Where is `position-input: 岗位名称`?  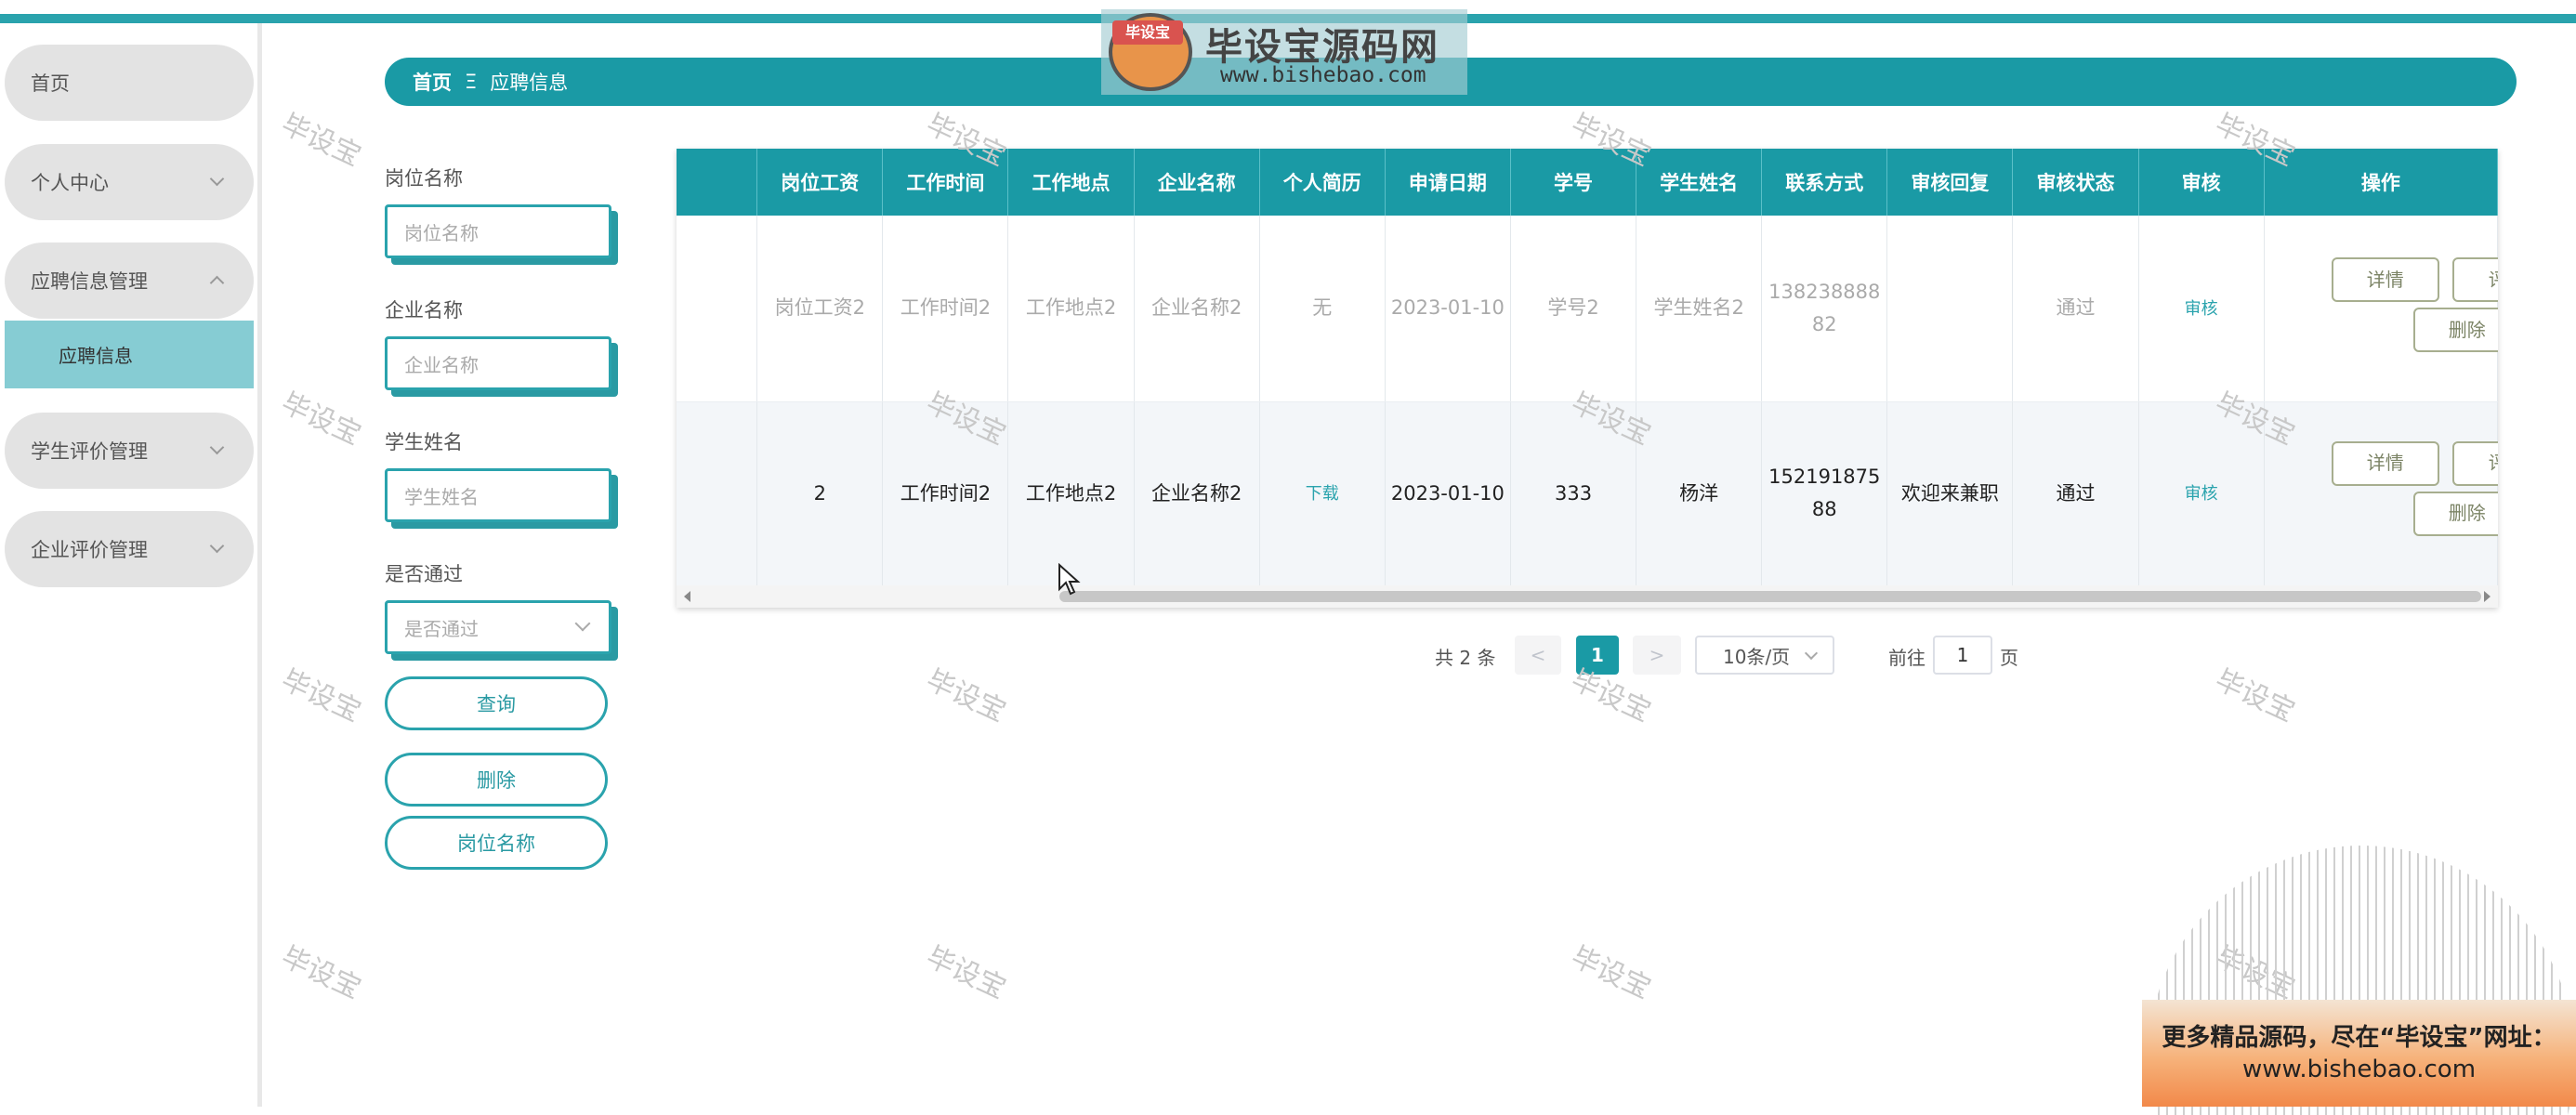
position-input: 岗位名称 is located at coordinates (498, 231).